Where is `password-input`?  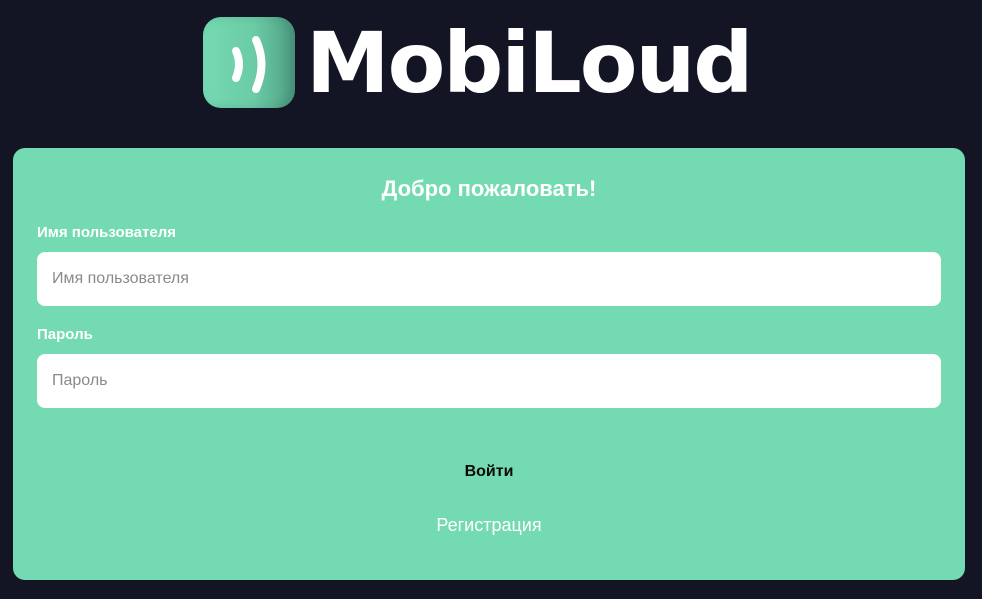 password-input is located at coordinates (489, 381).